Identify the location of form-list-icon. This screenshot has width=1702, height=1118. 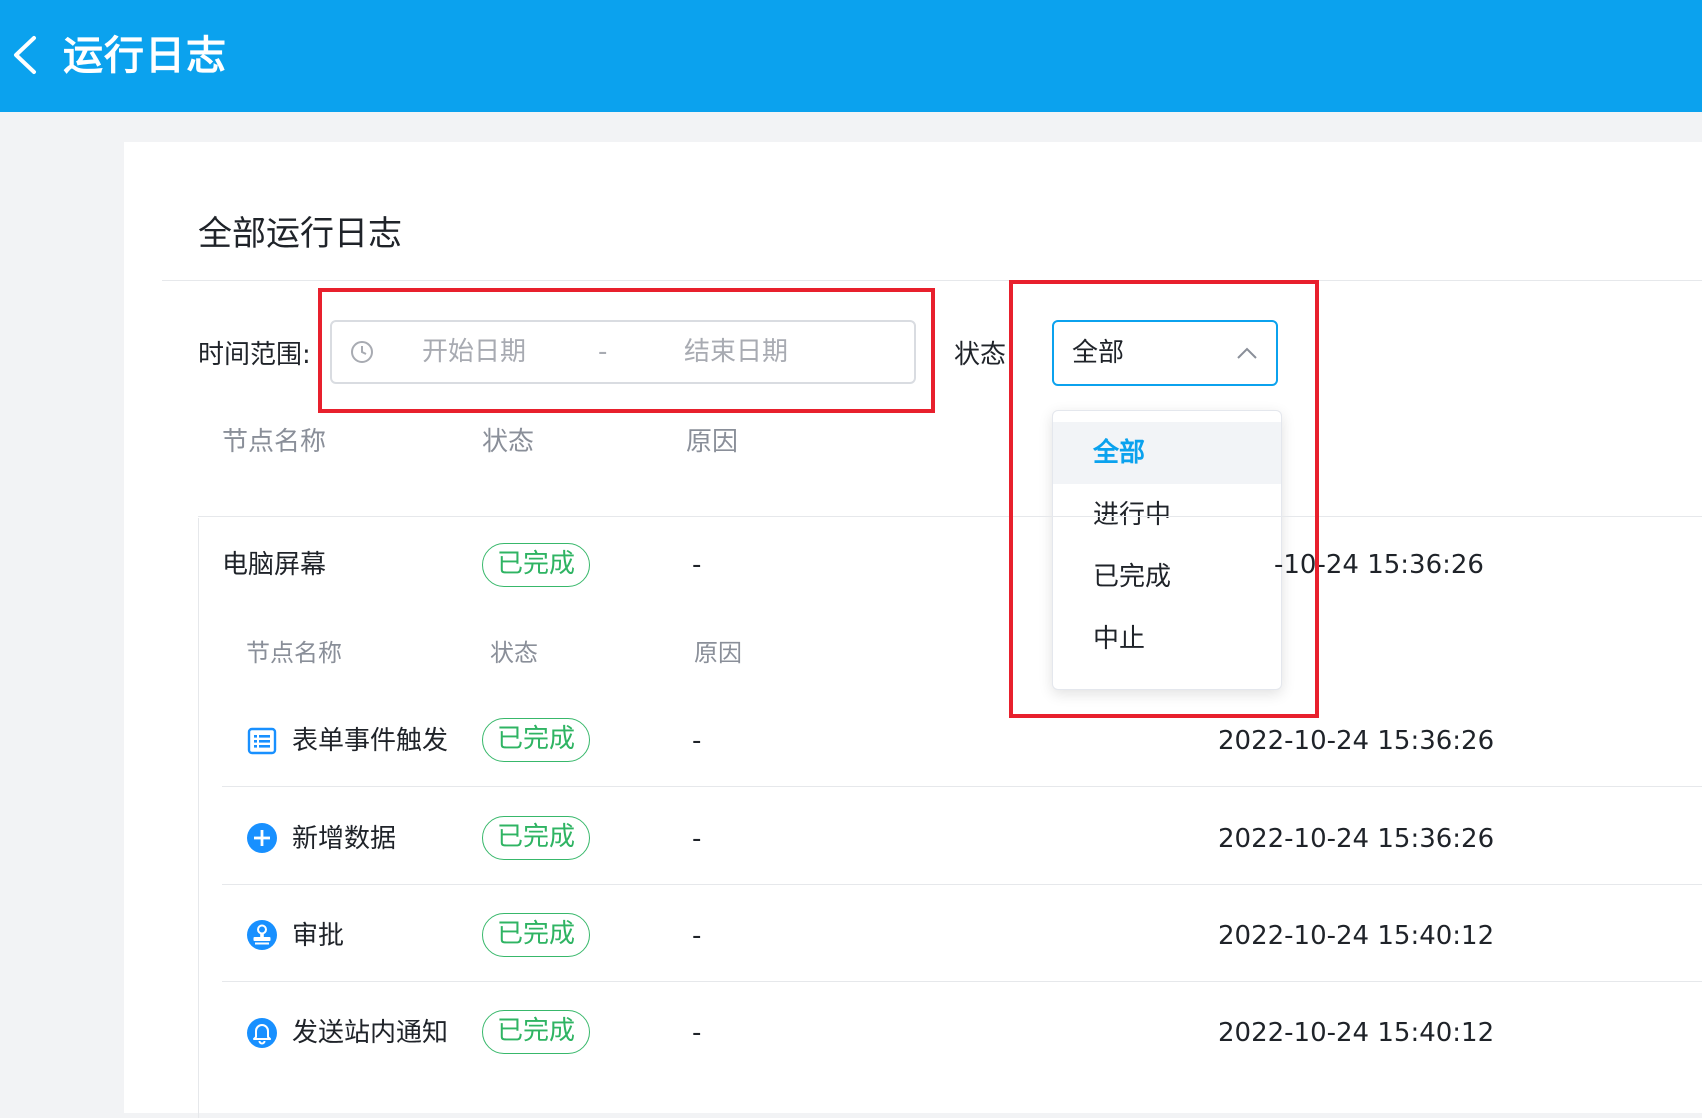
(262, 741).